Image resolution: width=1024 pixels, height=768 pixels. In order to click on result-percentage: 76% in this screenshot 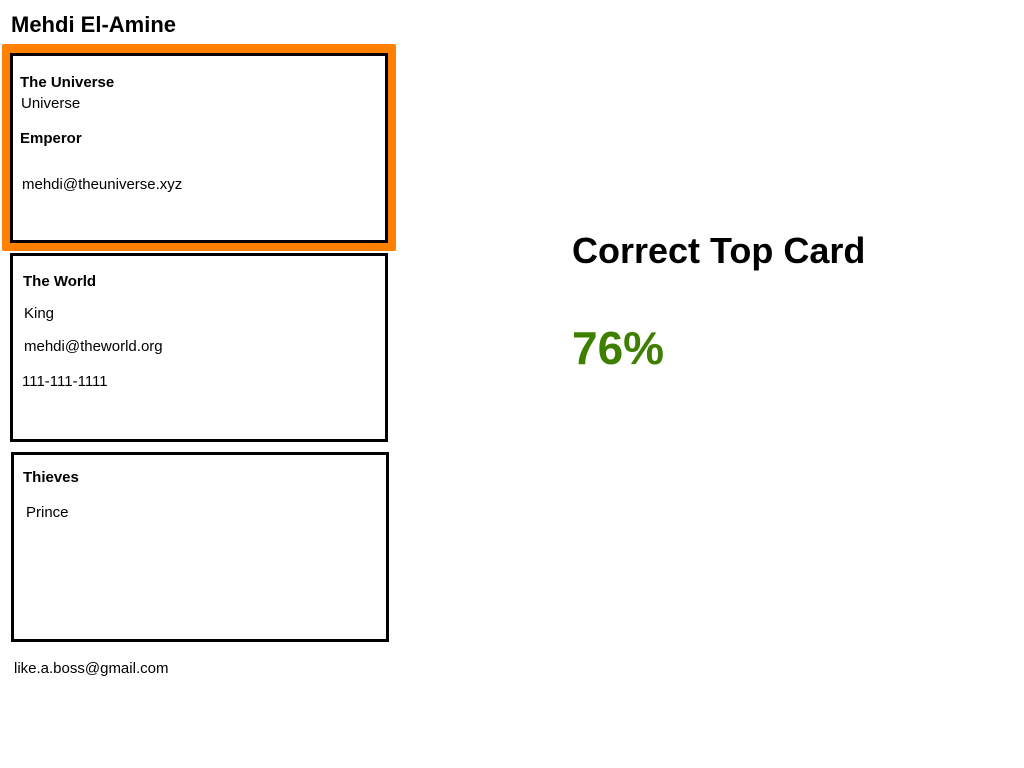, I will do `click(618, 348)`.